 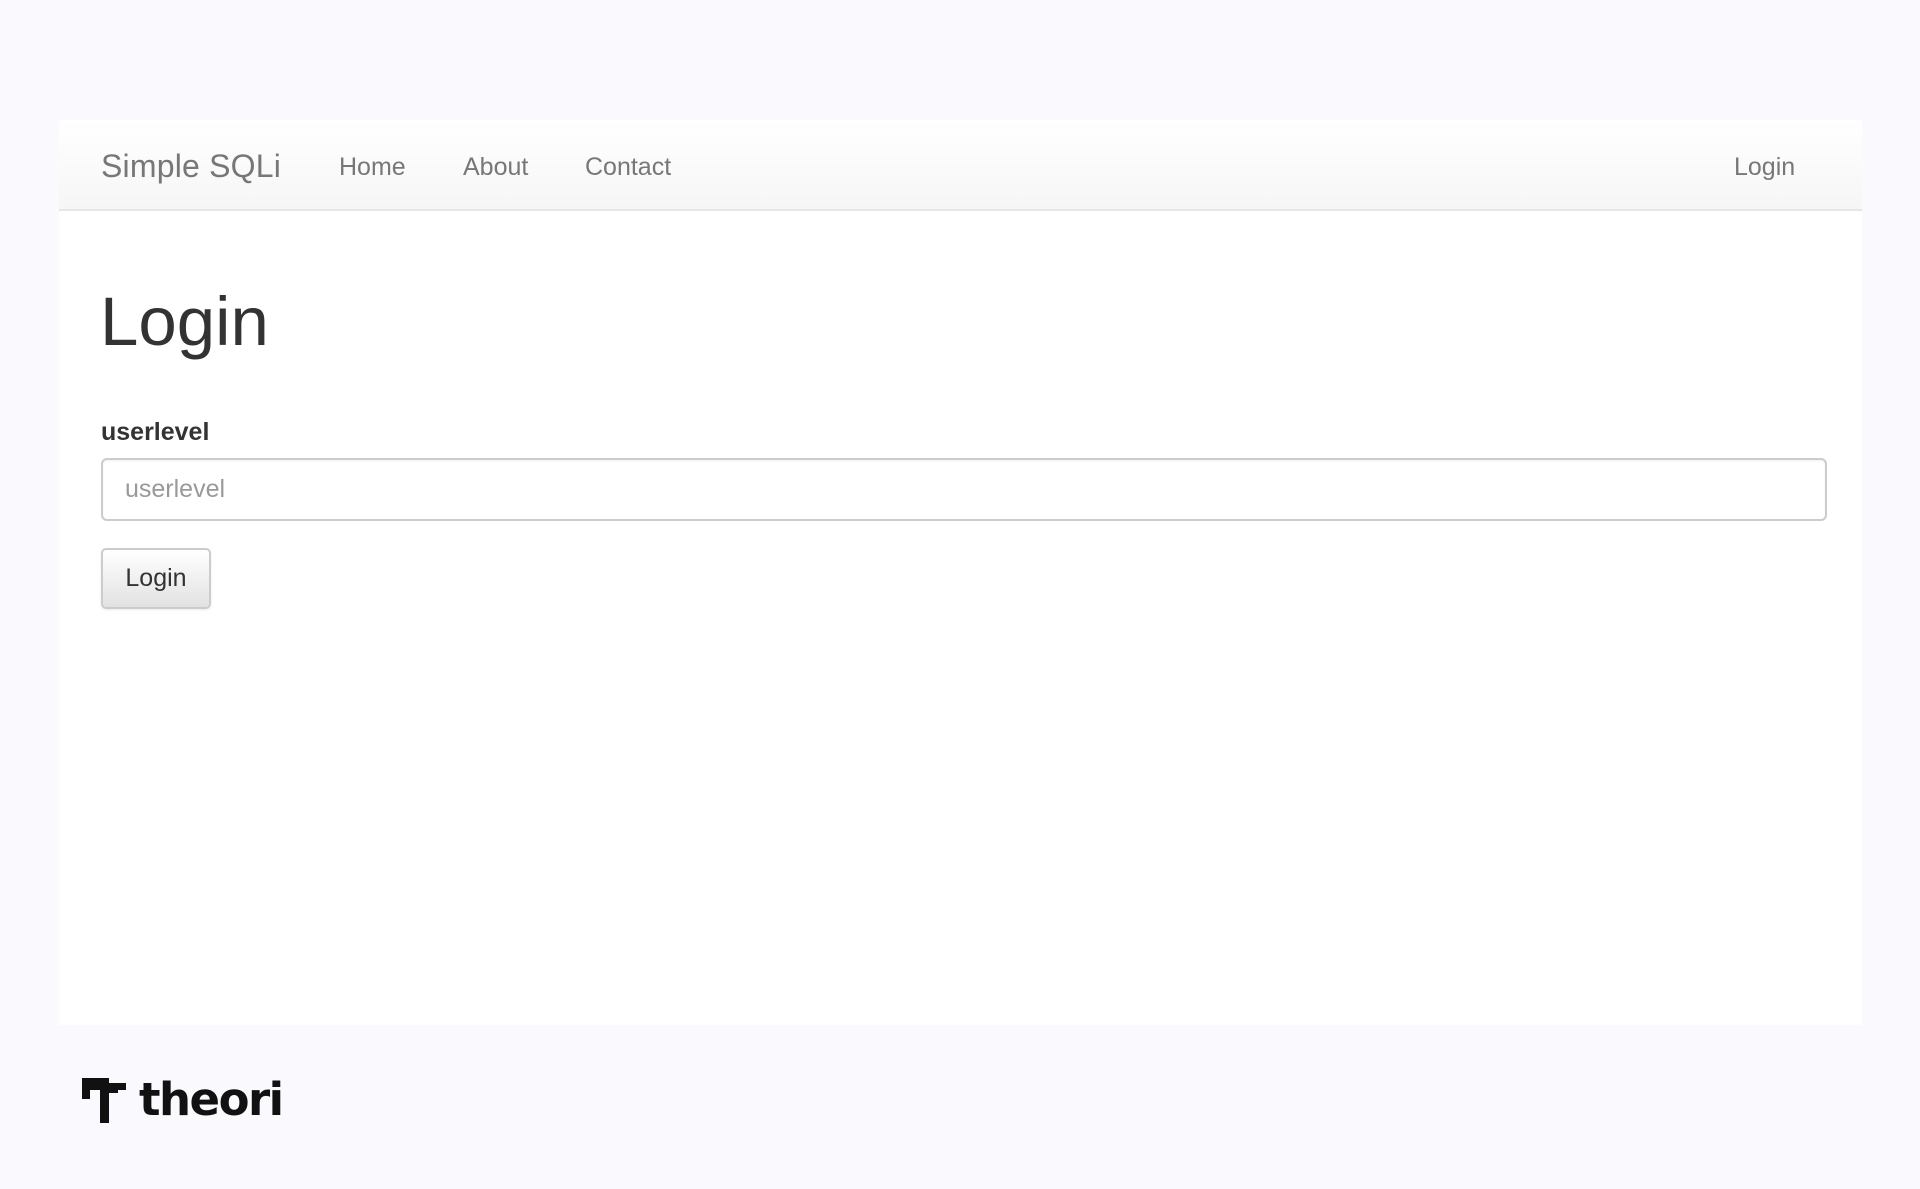 I want to click on theori-logo-text: theori, so click(x=211, y=1099).